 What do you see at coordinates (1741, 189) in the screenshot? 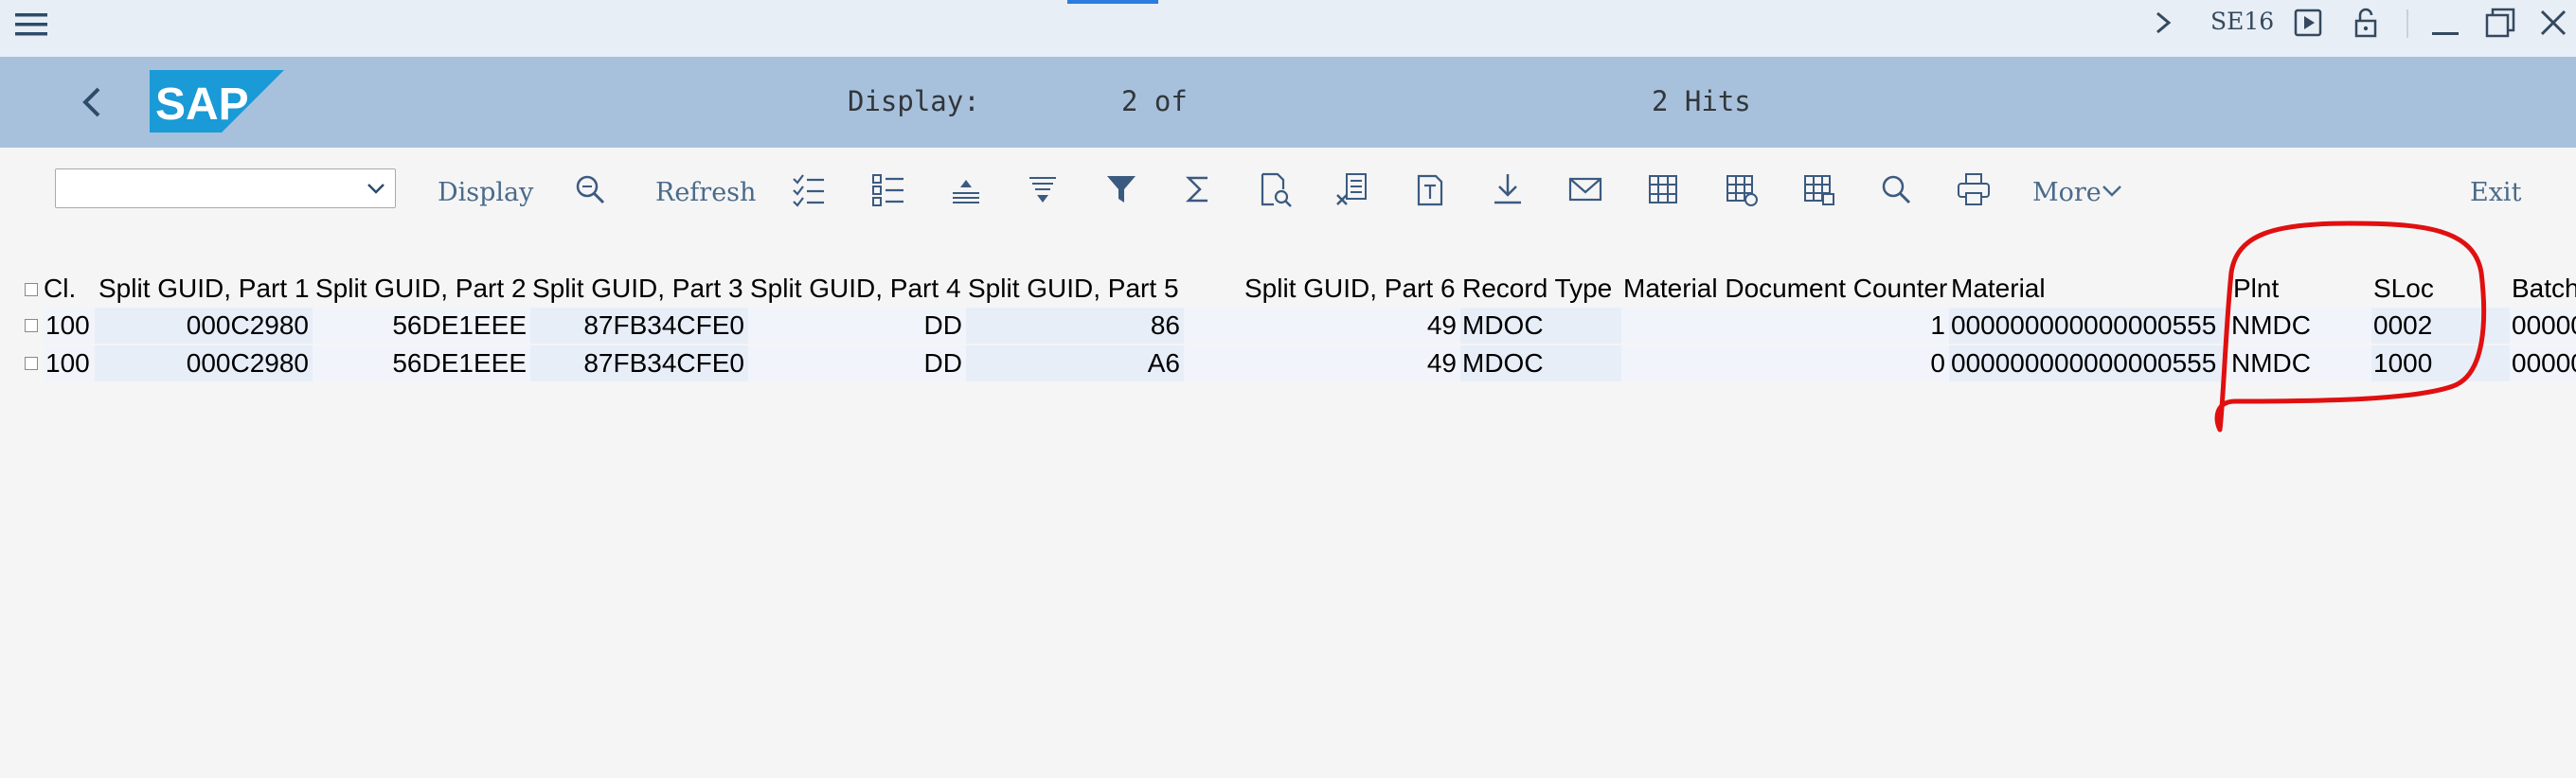
I see `grid-settings-icon` at bounding box center [1741, 189].